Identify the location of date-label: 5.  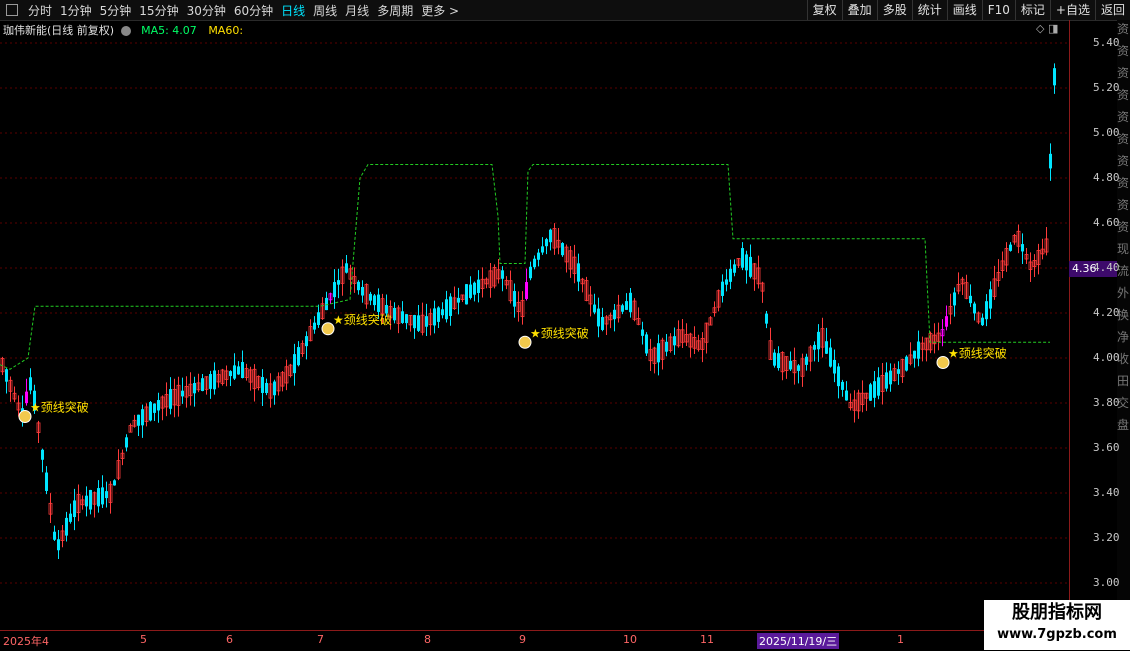
(143, 639).